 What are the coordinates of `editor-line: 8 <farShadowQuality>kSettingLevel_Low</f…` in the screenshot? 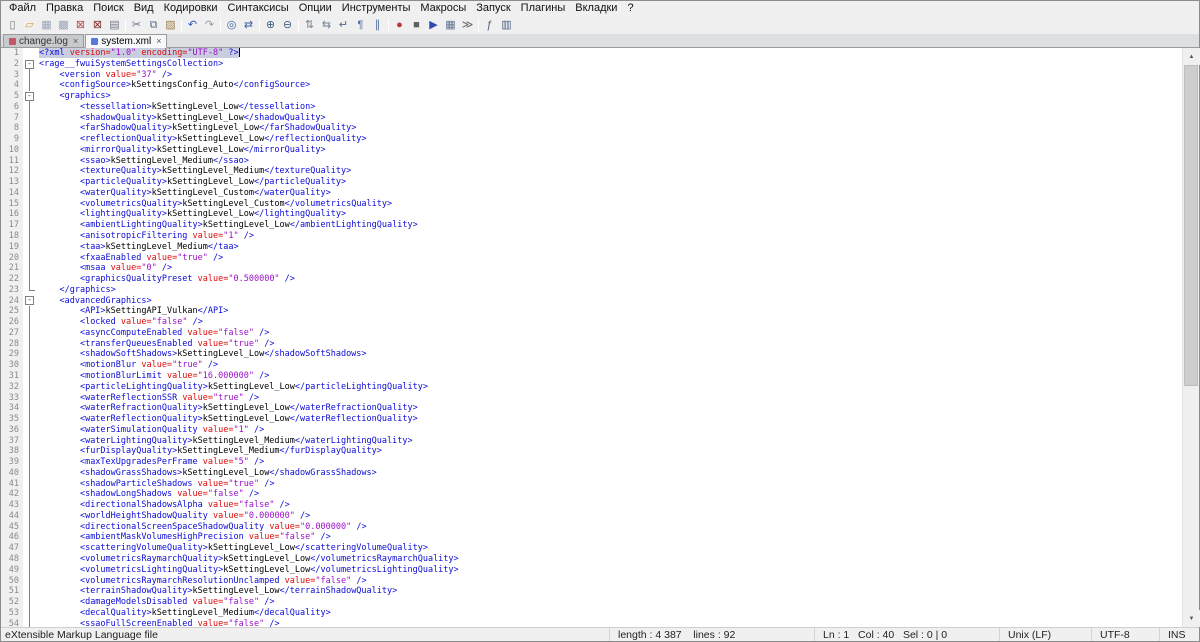 It's located at (591, 129).